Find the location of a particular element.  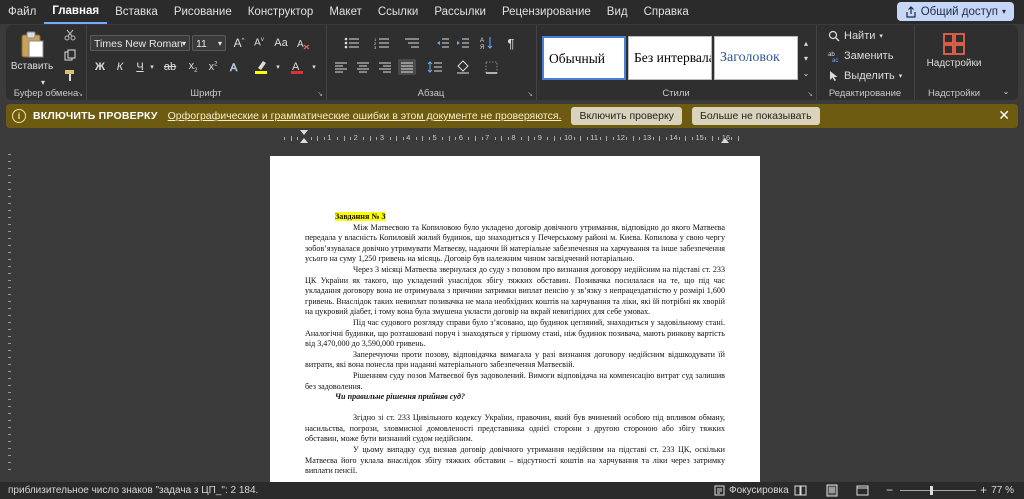

find-button: Найти ▾ is located at coordinates (868, 36).